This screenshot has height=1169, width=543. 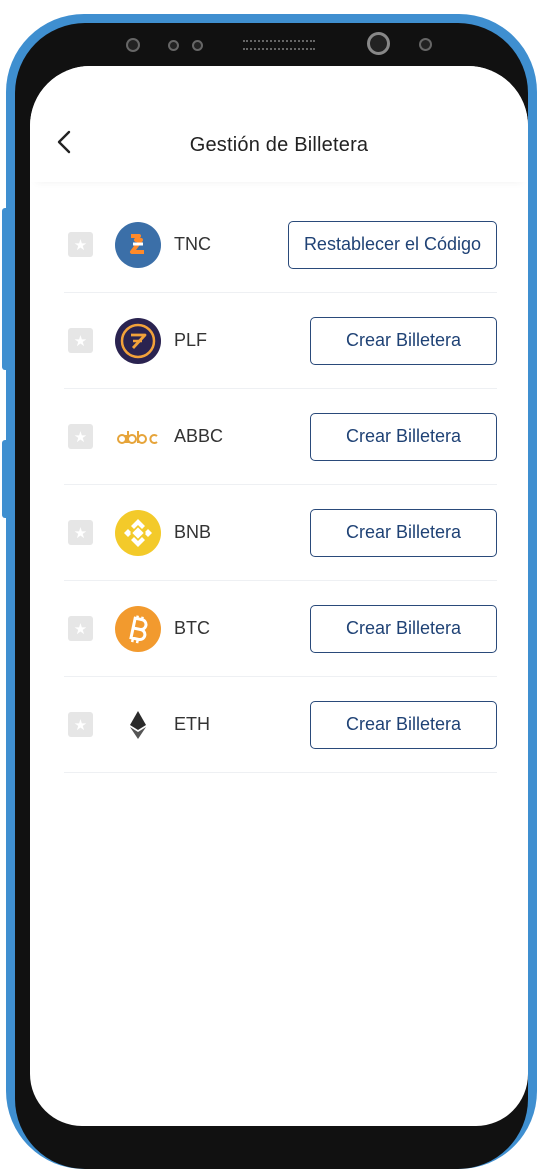 I want to click on page-title: Gestión de Billetera, so click(x=279, y=145).